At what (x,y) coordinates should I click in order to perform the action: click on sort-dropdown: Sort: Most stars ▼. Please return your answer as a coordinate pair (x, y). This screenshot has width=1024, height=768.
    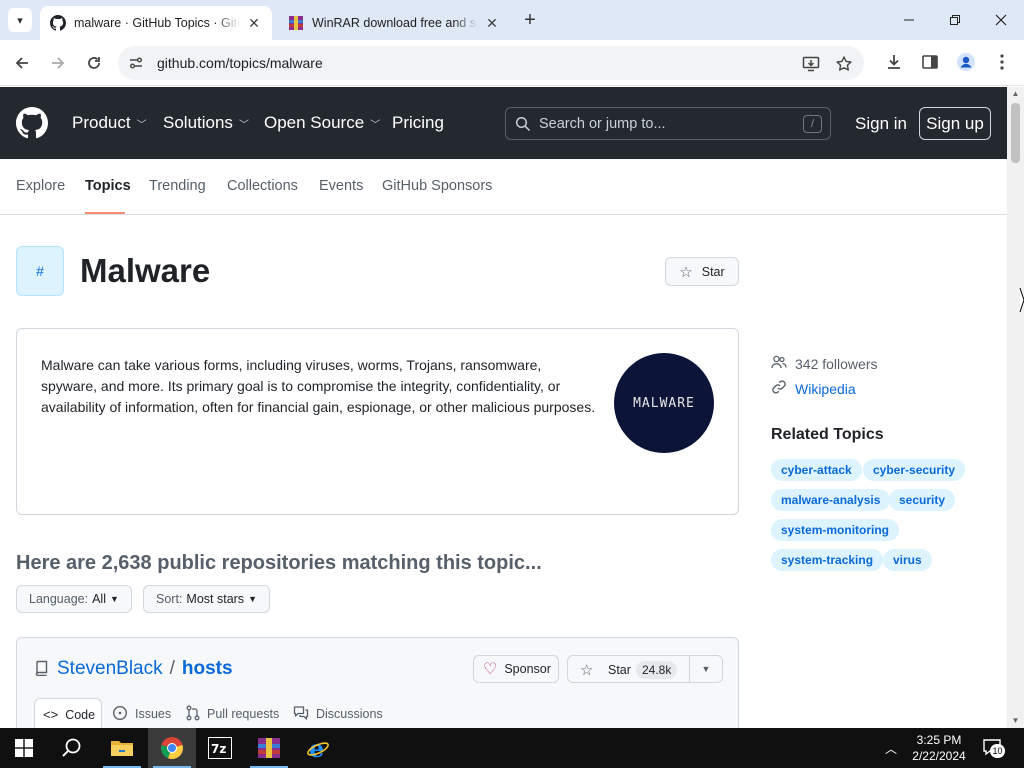
    Looking at the image, I should click on (206, 599).